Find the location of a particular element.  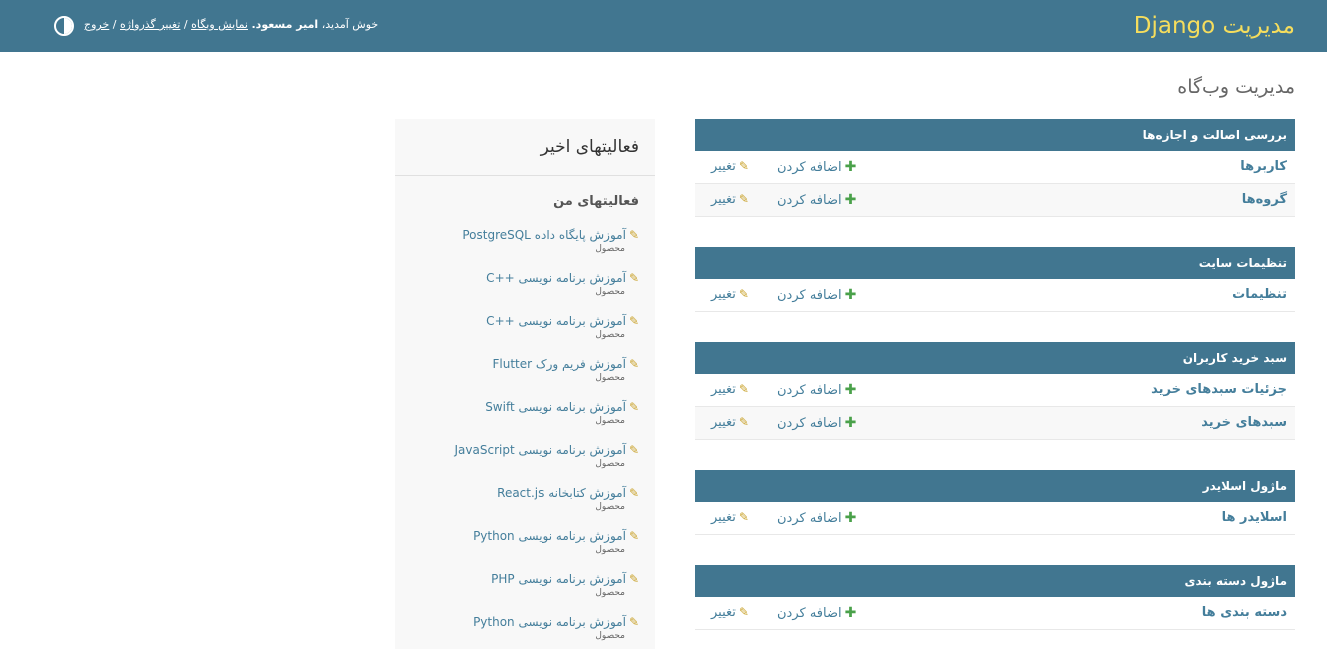

recent-action-link: ✎آموزش برنامه نویسی PHP is located at coordinates (565, 579).